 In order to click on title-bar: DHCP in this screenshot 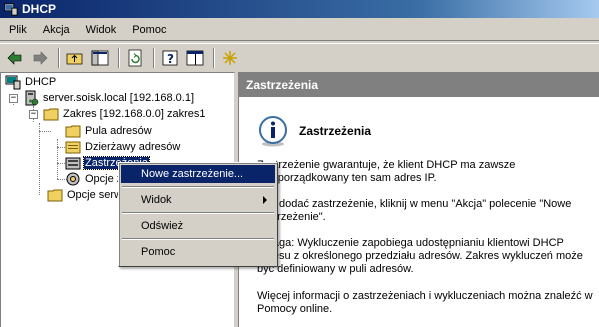, I will do `click(299, 9)`.